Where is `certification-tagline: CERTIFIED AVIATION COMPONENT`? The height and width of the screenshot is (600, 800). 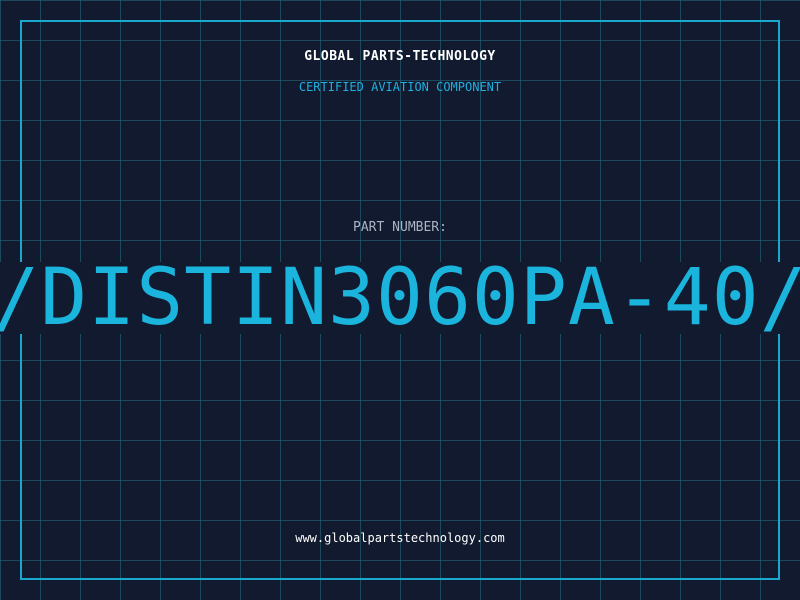
certification-tagline: CERTIFIED AVIATION COMPONENT is located at coordinates (400, 87).